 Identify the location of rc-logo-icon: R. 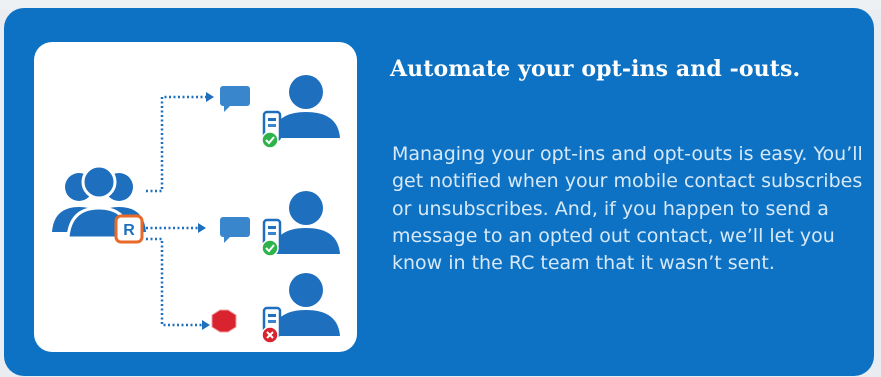
(129, 229).